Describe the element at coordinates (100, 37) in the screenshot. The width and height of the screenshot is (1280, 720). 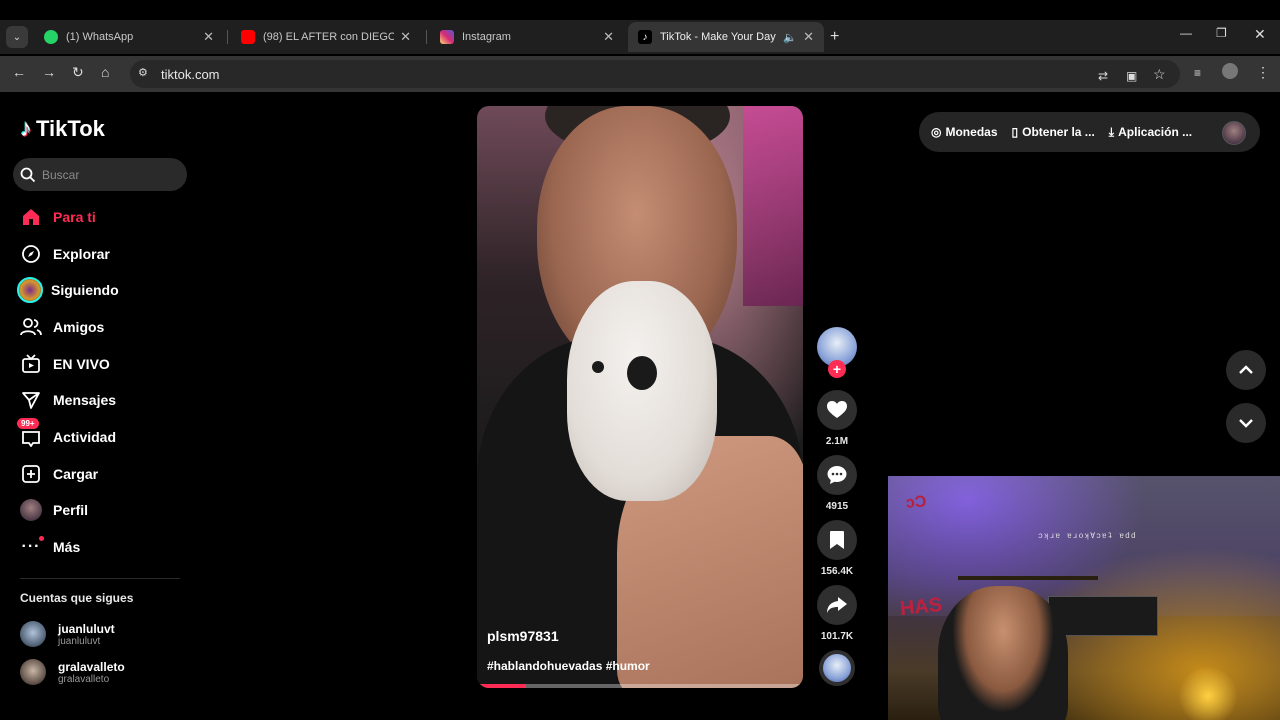
I see `tab-title: (1) WhatsApp` at that location.